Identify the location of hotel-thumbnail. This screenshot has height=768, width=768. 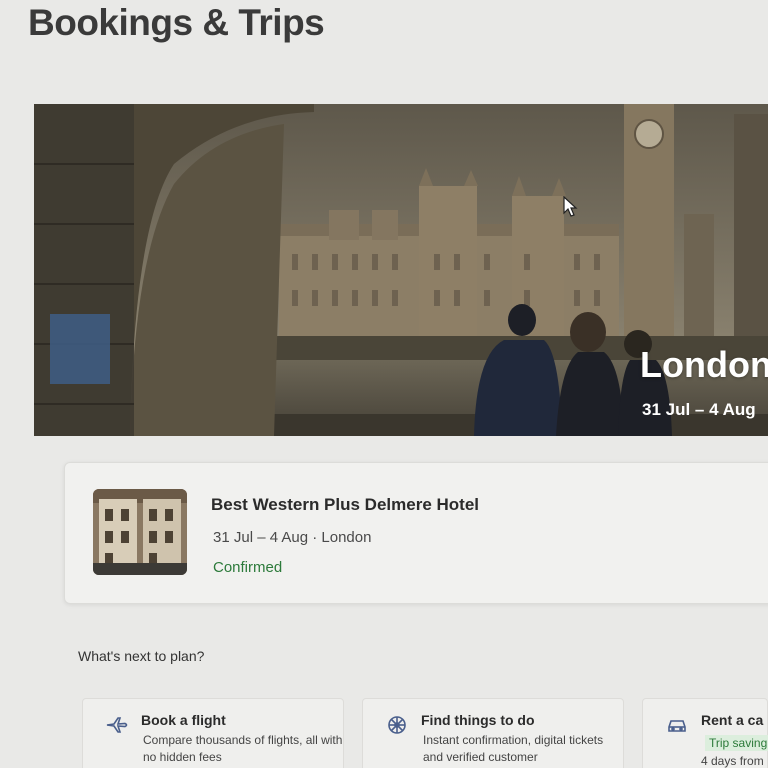
(140, 532).